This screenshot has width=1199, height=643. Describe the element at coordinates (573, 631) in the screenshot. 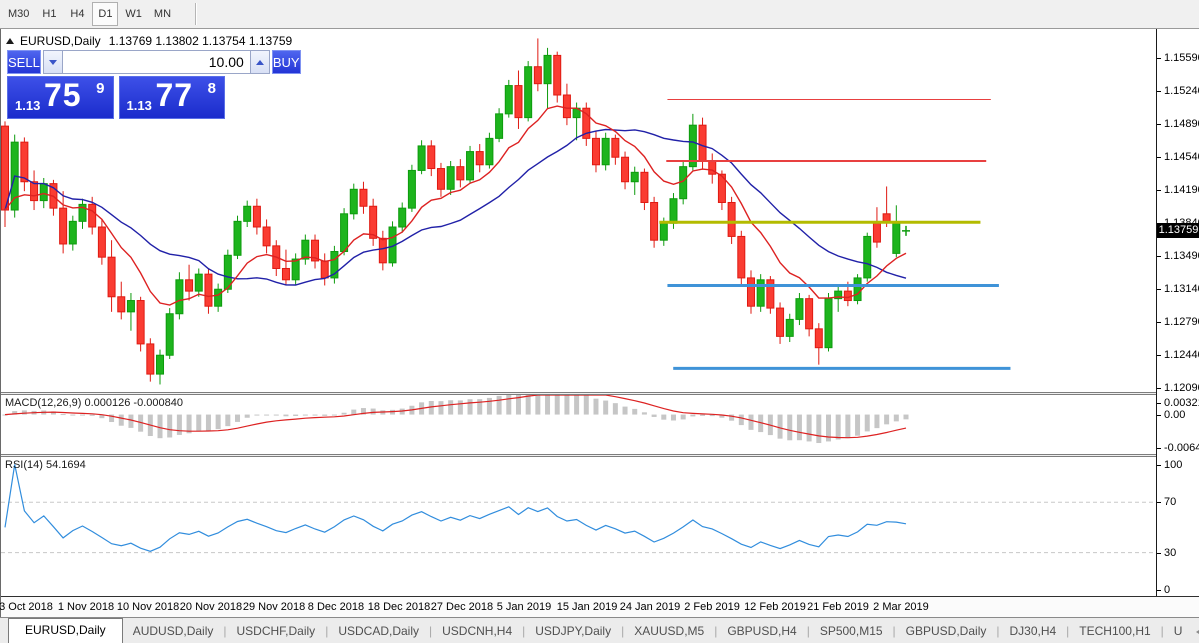

I see `chart-tab-usdjpy: USDJPY,Daily` at that location.